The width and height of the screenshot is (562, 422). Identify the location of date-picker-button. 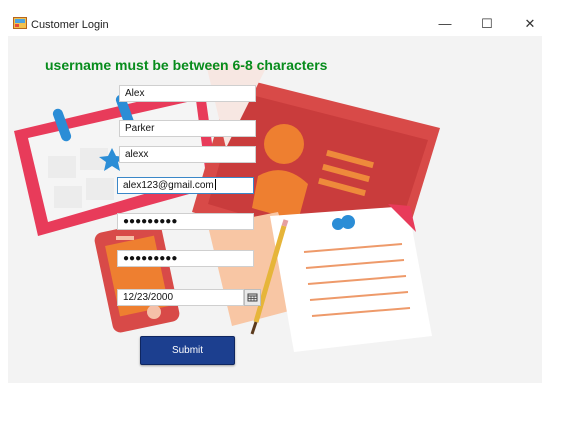
(252, 297).